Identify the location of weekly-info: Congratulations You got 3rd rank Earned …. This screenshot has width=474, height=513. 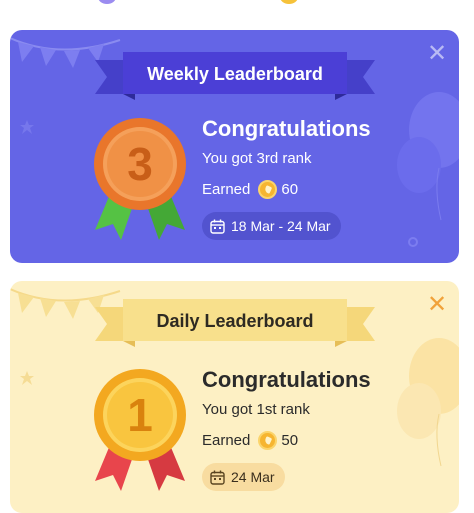
(286, 178).